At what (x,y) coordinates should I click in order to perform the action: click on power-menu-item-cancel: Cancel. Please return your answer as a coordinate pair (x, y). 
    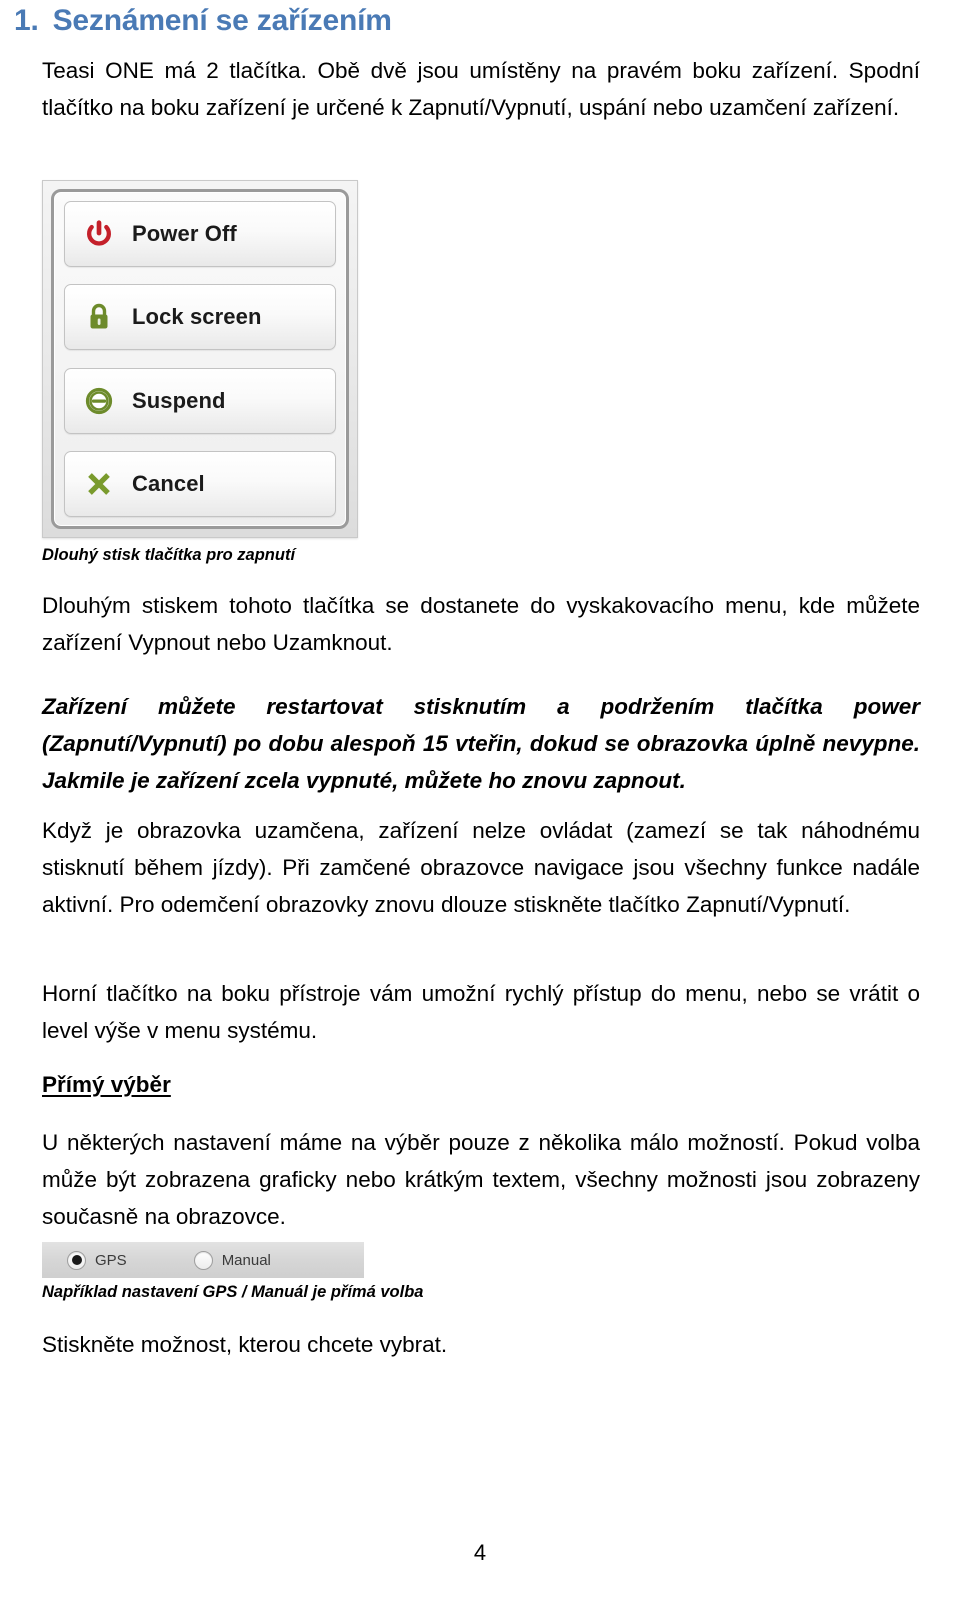
    Looking at the image, I should click on (200, 483).